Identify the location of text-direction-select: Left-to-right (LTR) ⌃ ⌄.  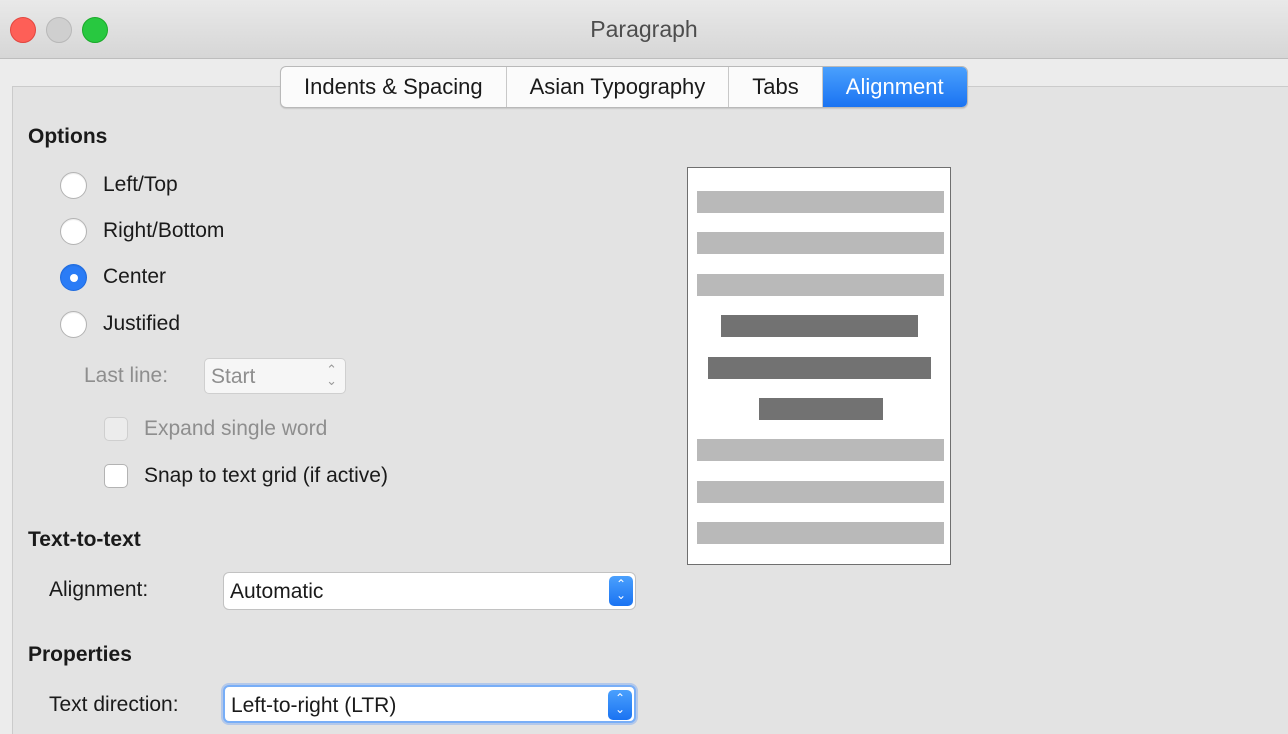
(429, 704).